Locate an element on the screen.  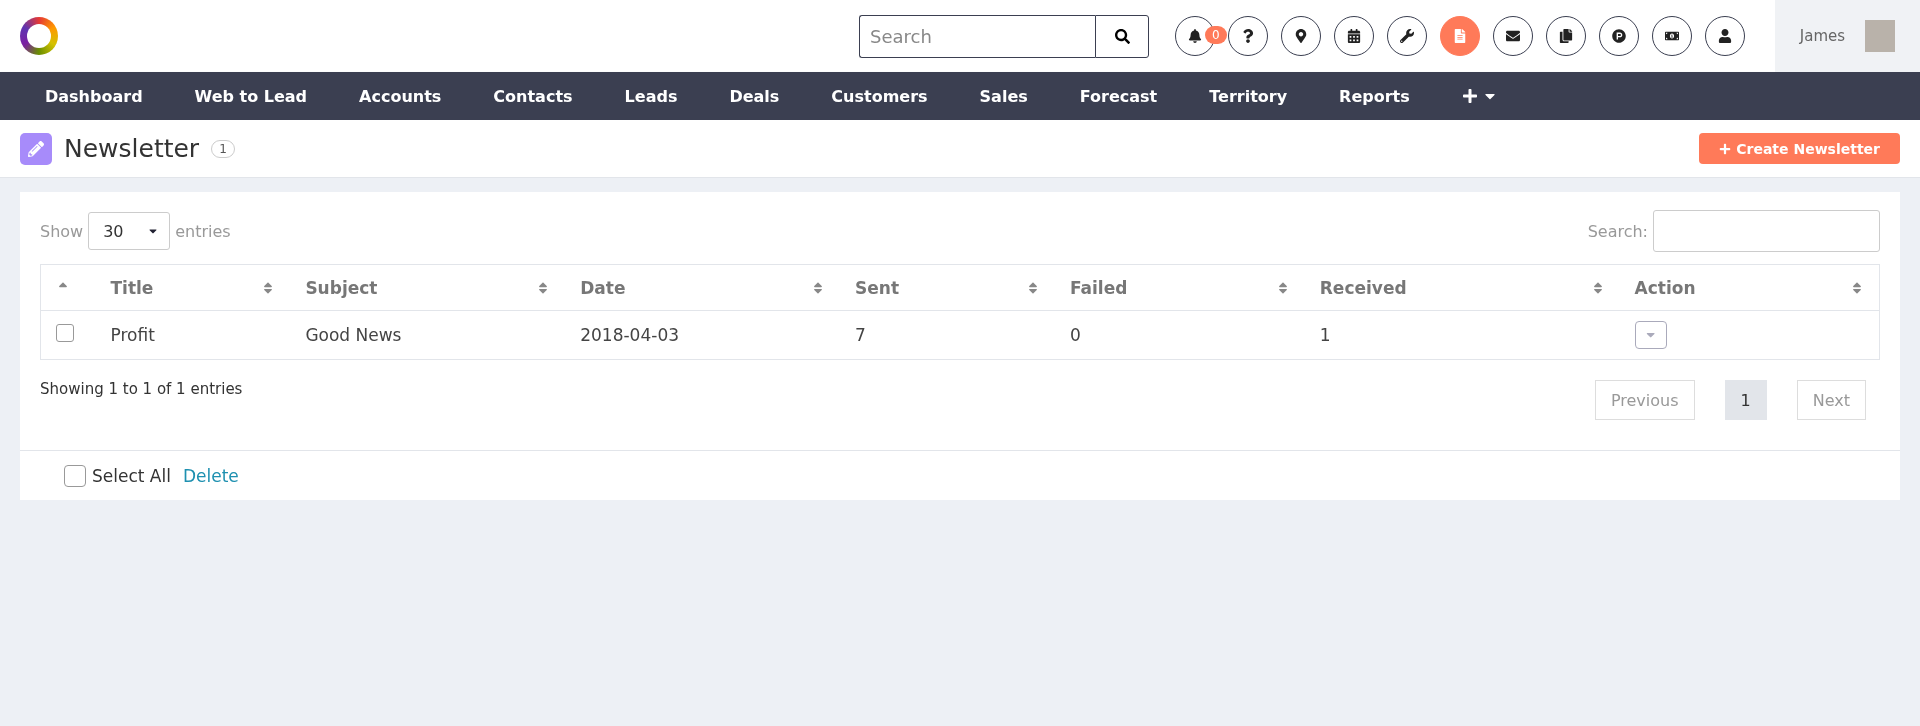
column-header: Title is located at coordinates (132, 287).